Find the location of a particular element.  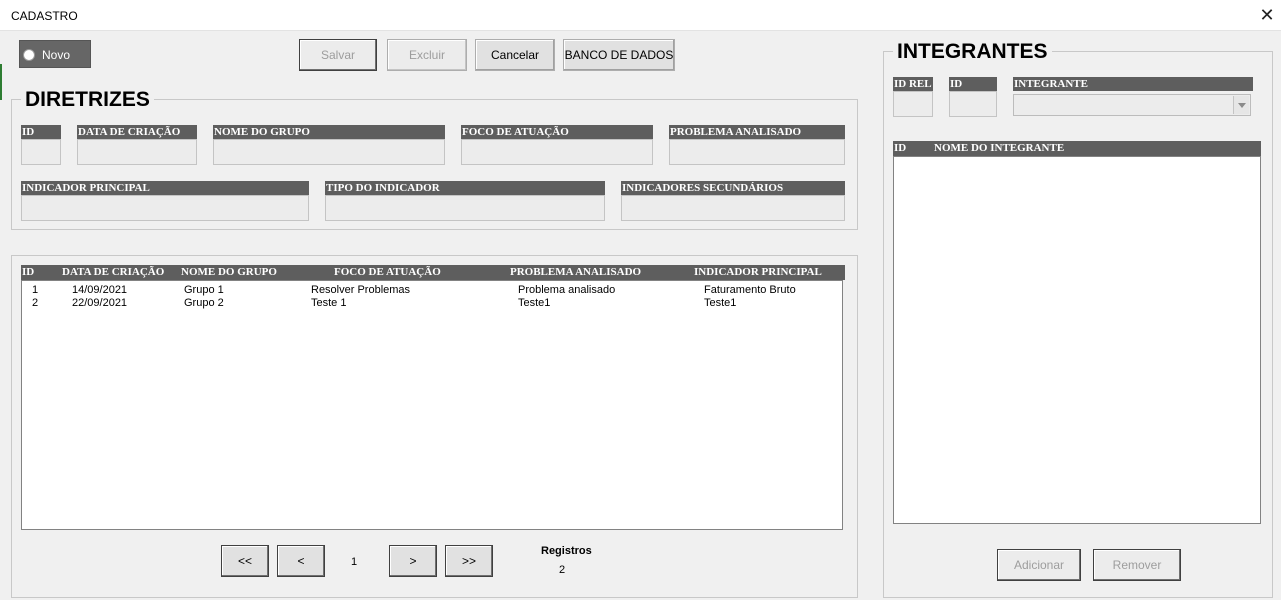

col-header-foco-atuacao: FOCO DE ATUAÇÃO is located at coordinates (387, 272).